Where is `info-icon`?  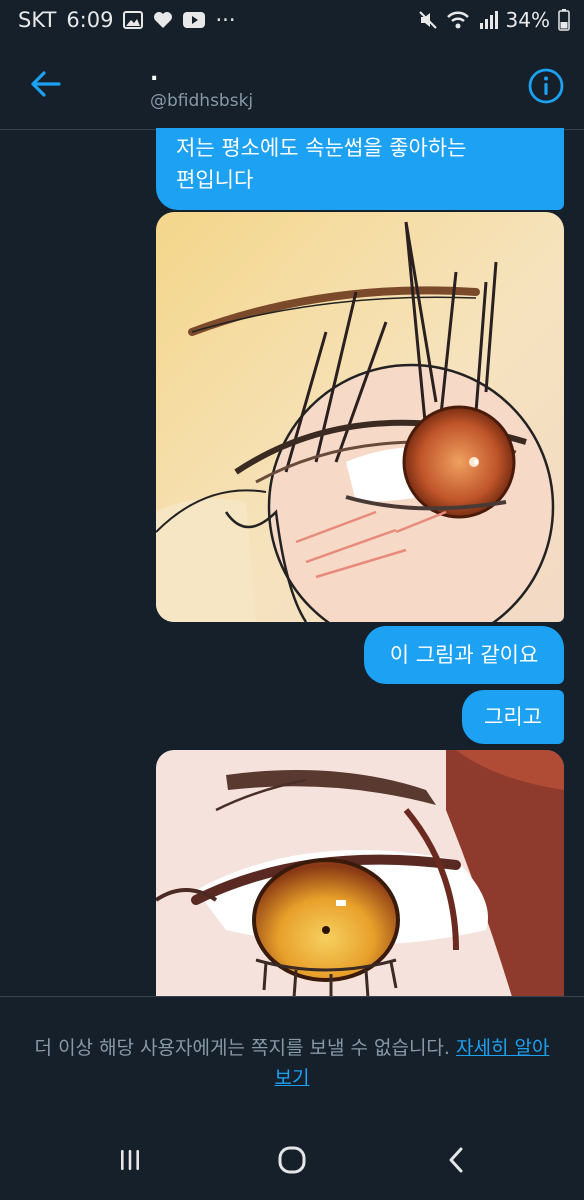 info-icon is located at coordinates (546, 86).